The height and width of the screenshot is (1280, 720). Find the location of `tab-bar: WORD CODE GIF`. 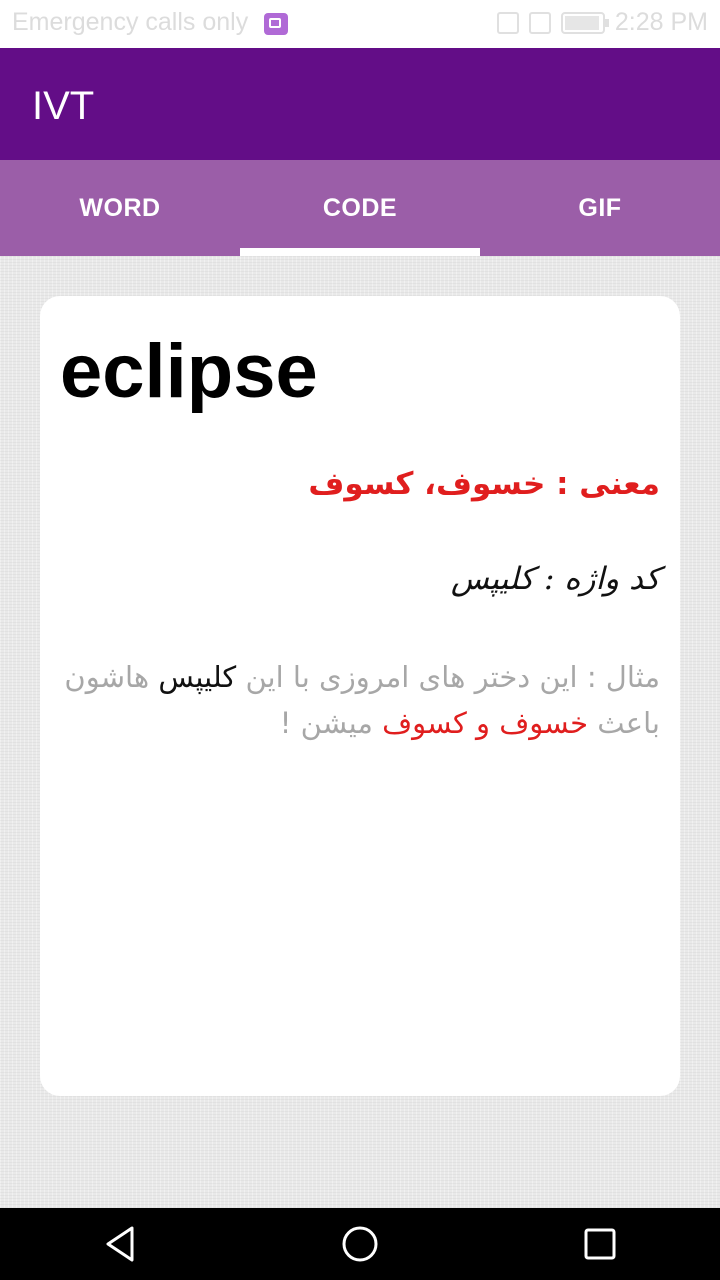

tab-bar: WORD CODE GIF is located at coordinates (360, 208).